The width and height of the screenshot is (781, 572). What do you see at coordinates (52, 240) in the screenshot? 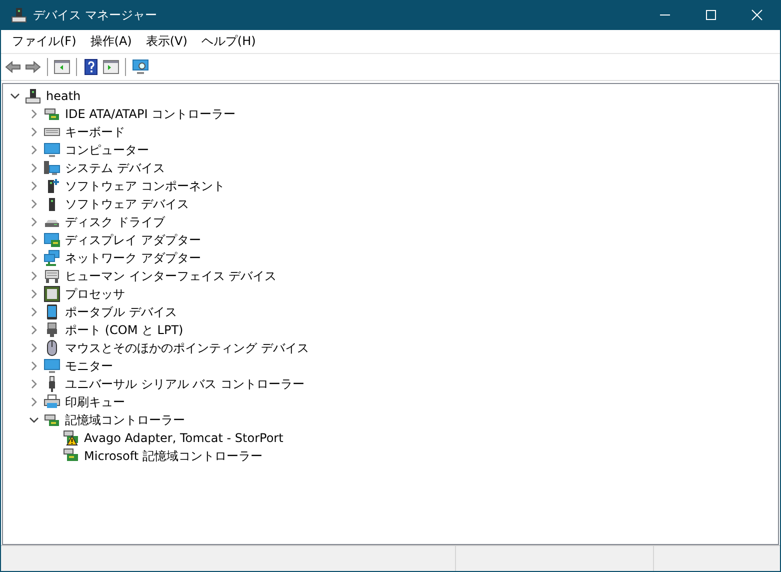
I see `monitor-card-icon` at bounding box center [52, 240].